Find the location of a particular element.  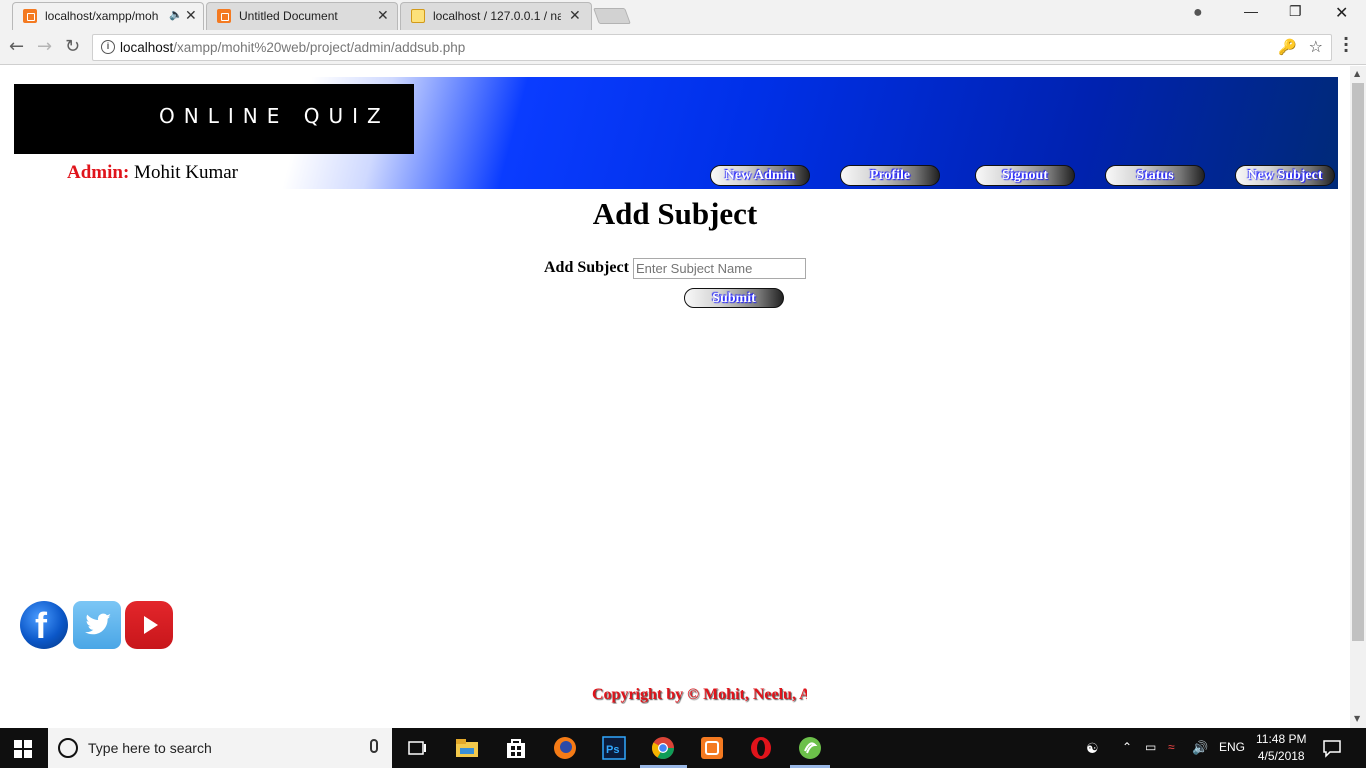

nav-new-admin-button: New Admin is located at coordinates (760, 175).